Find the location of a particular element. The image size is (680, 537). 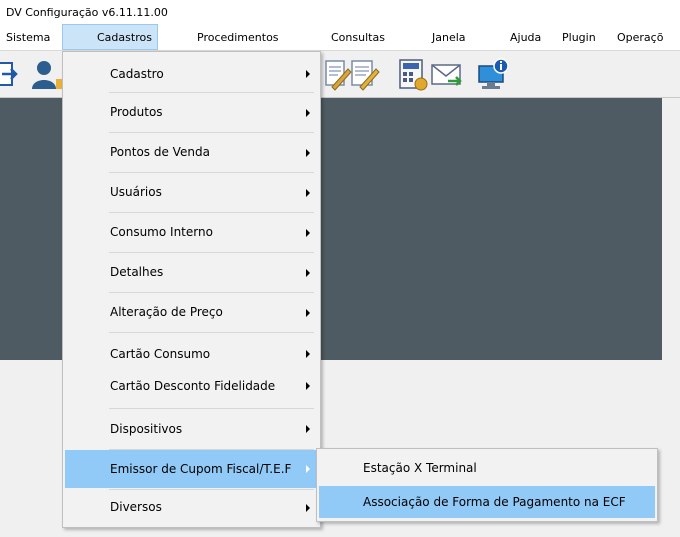

mail-send-icon is located at coordinates (447, 74).